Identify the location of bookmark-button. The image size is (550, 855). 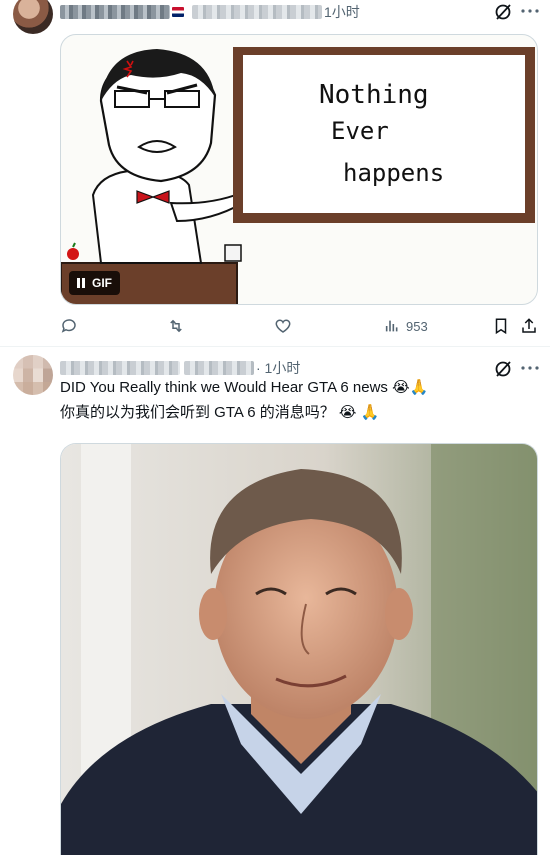
(501, 326).